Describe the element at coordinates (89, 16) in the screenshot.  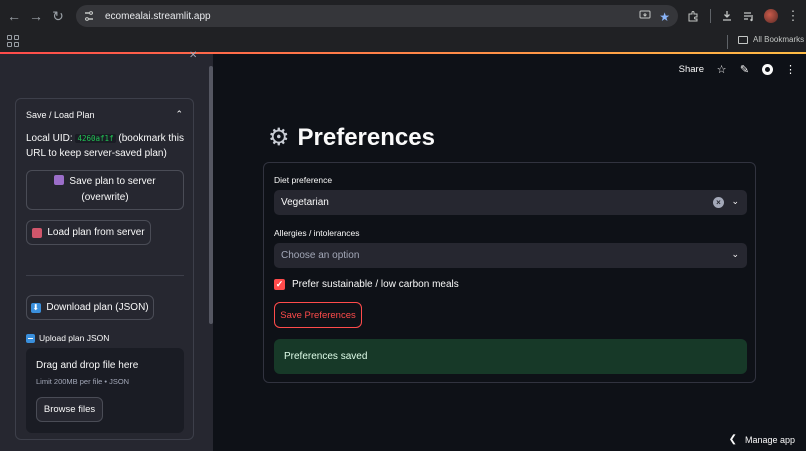
I see `site-settings-icon` at that location.